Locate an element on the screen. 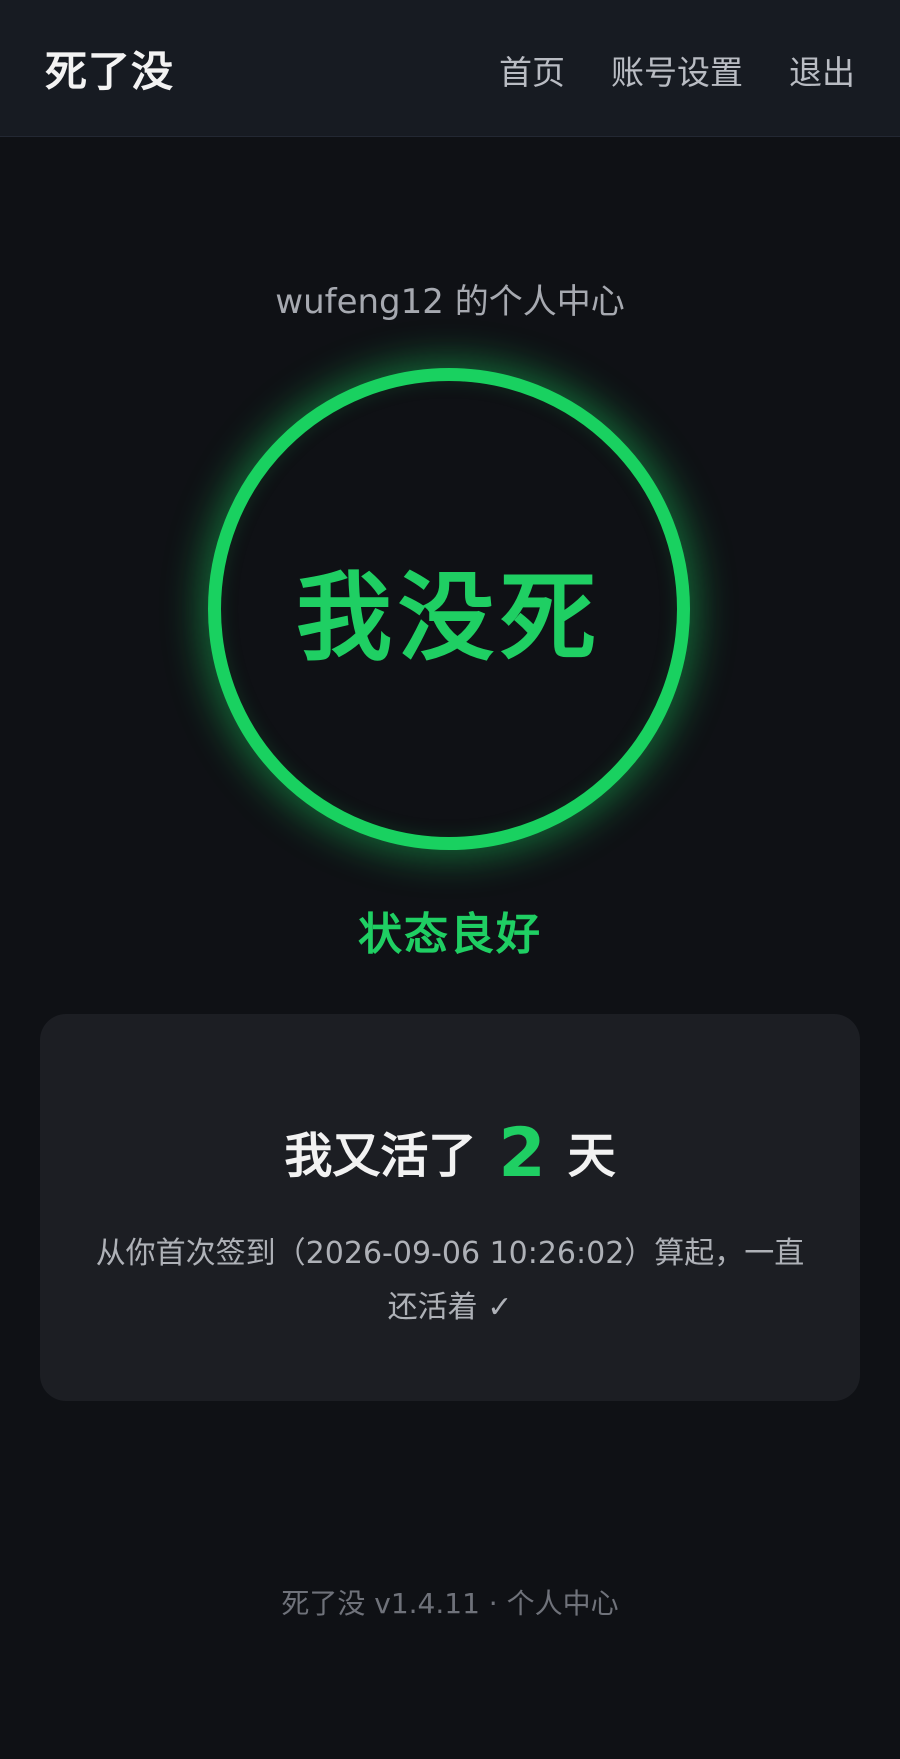  nav-links: 首页 账号设置 退出 is located at coordinates (677, 70).